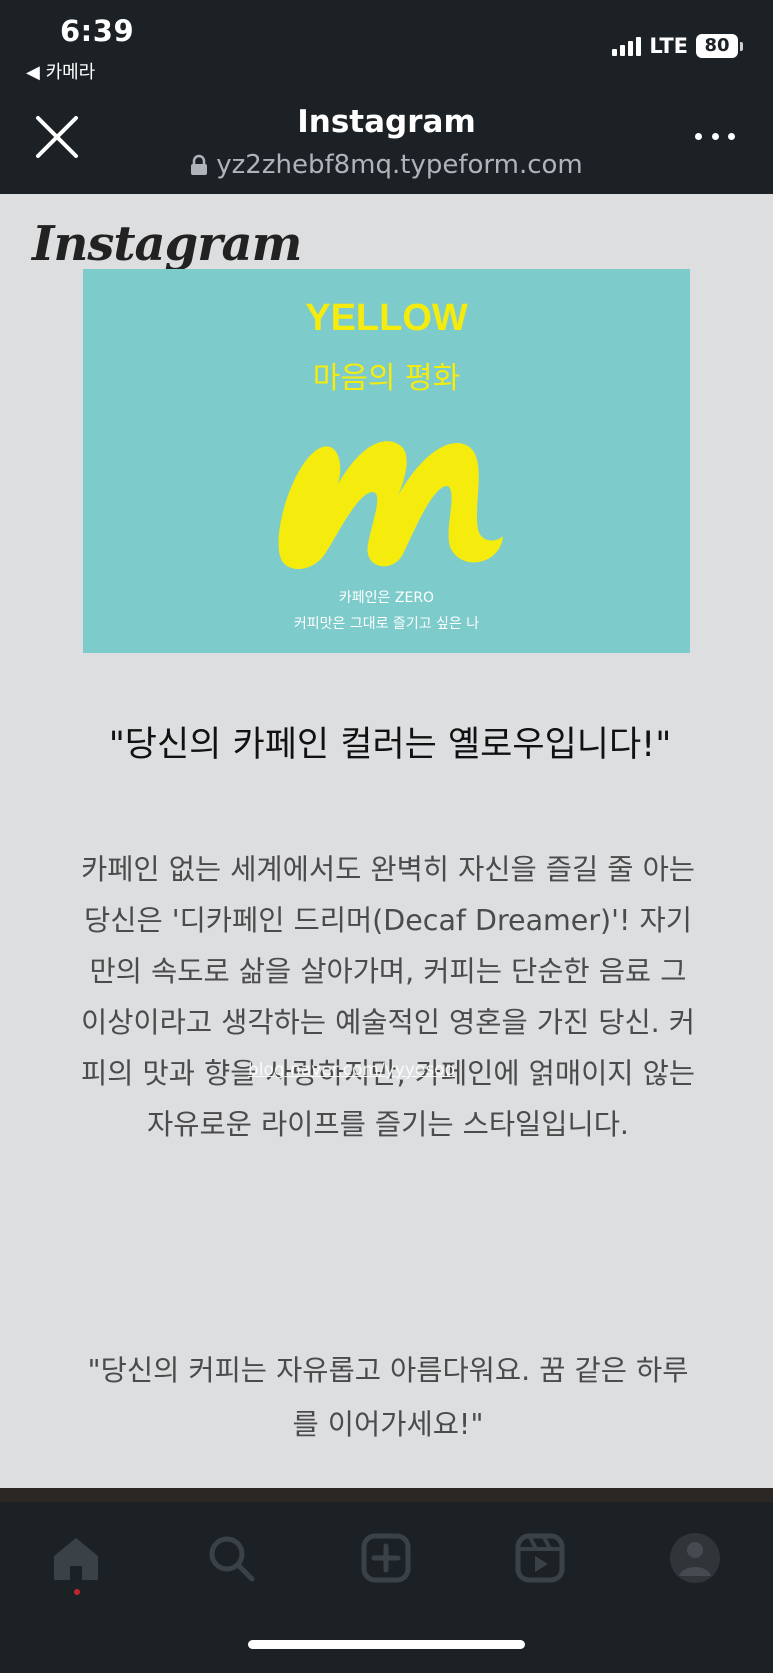 This screenshot has width=773, height=1673. What do you see at coordinates (167, 244) in the screenshot?
I see `instagram-wordmark: Instagram` at bounding box center [167, 244].